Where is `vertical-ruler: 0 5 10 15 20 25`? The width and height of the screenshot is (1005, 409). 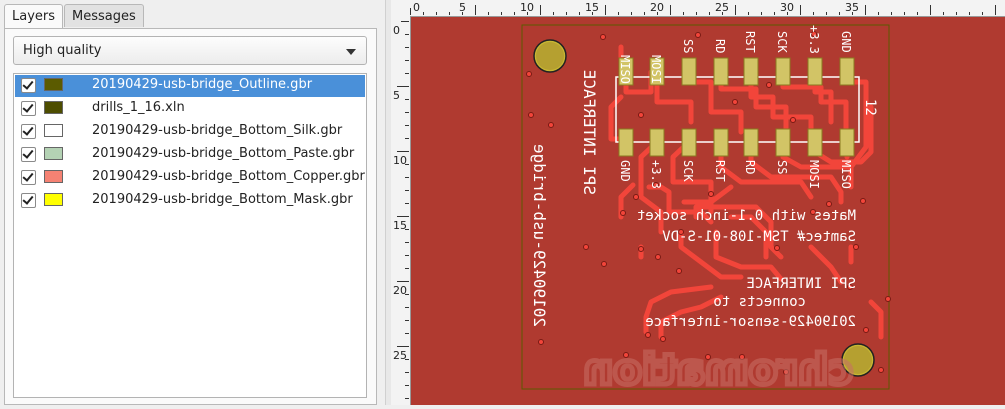 vertical-ruler: 0 5 10 15 20 25 is located at coordinates (401, 210).